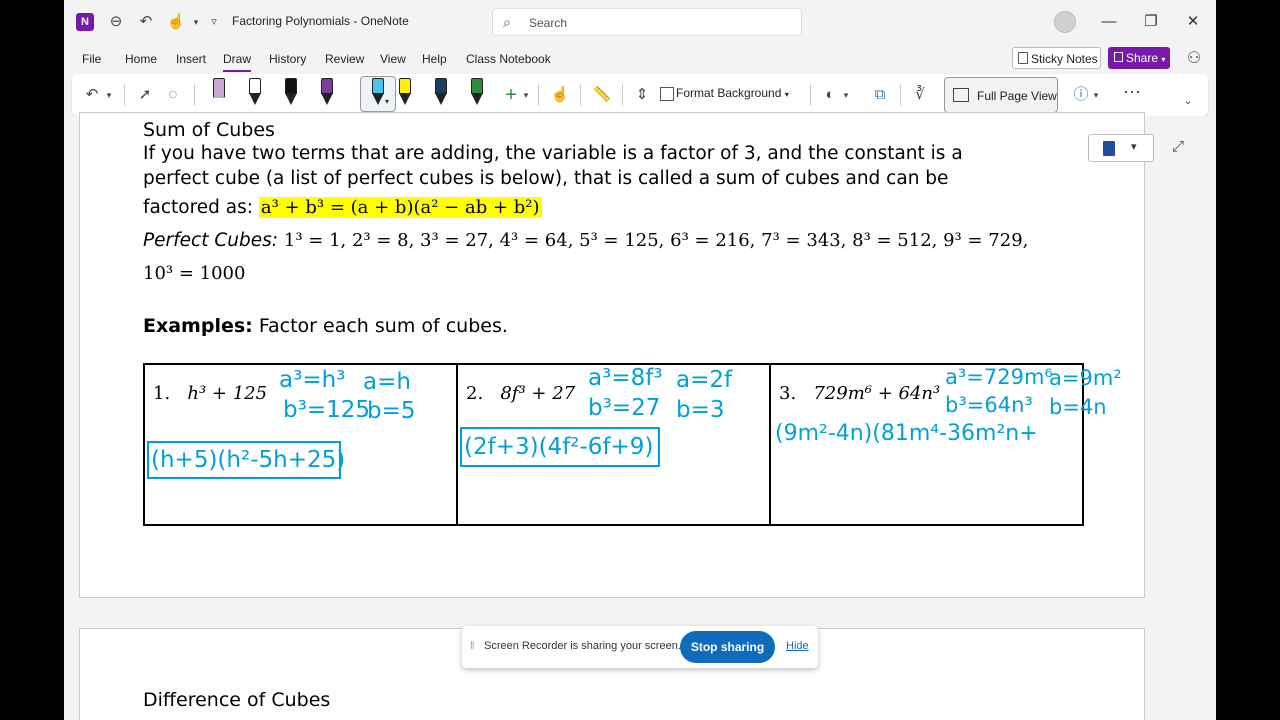  What do you see at coordinates (214, 22) in the screenshot?
I see `customize-toolbar-icon: ▿` at bounding box center [214, 22].